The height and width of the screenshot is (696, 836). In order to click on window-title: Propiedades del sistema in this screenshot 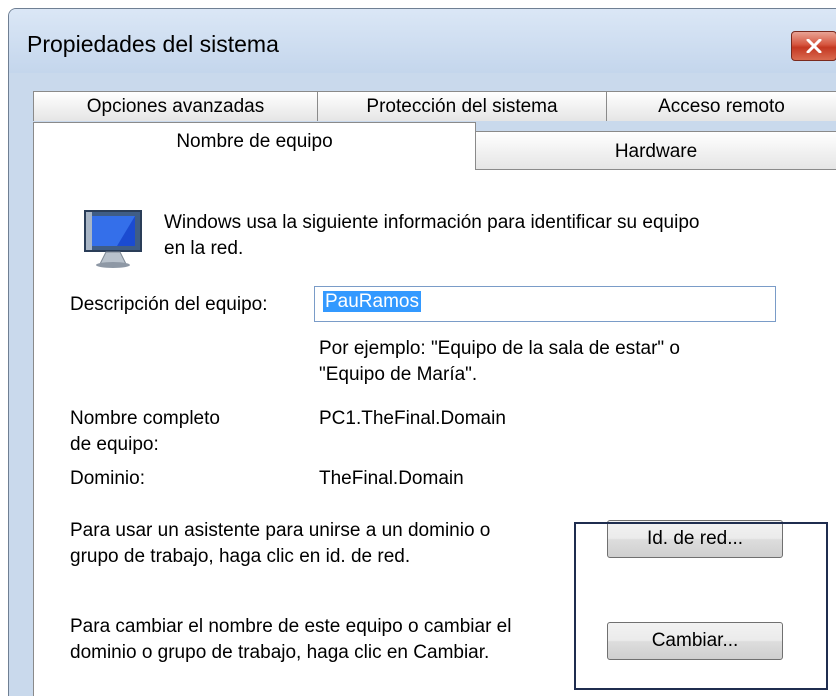, I will do `click(153, 44)`.